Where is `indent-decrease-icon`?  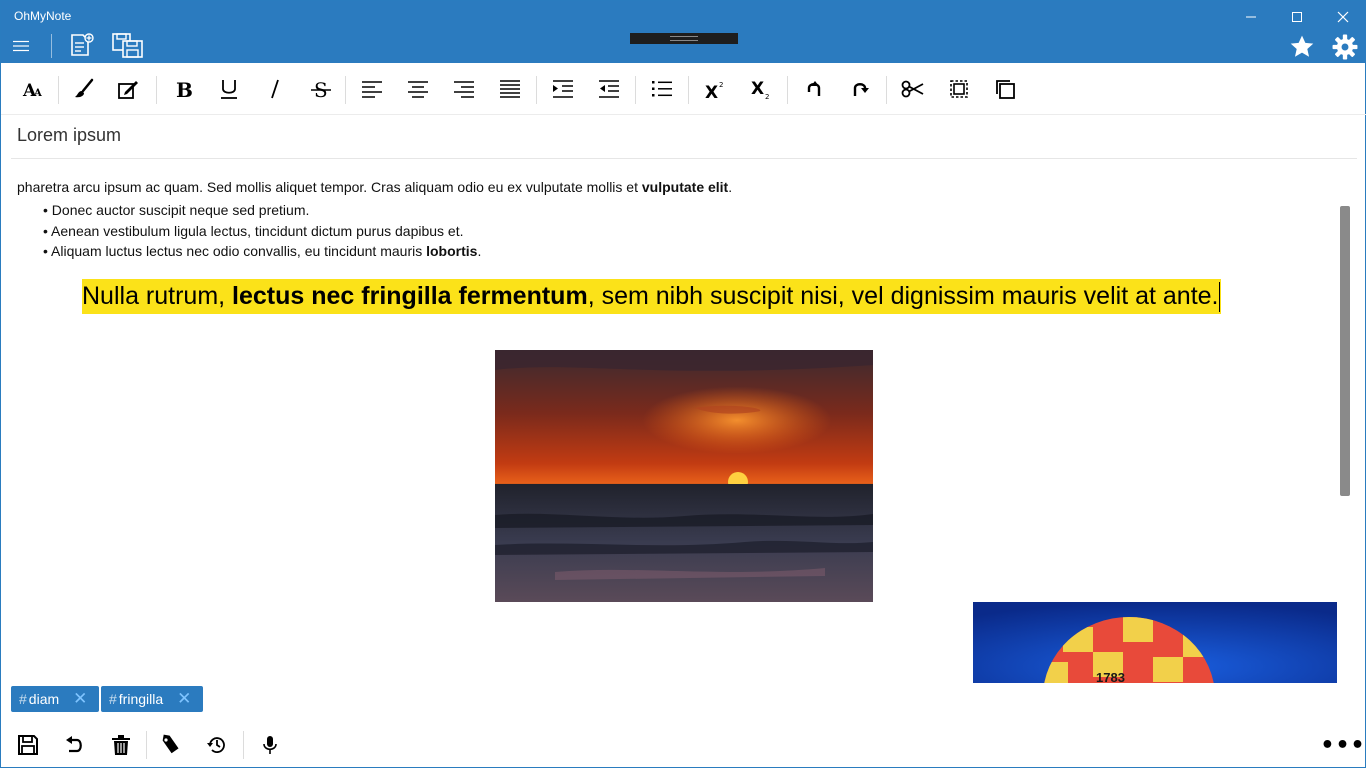 indent-decrease-icon is located at coordinates (609, 89).